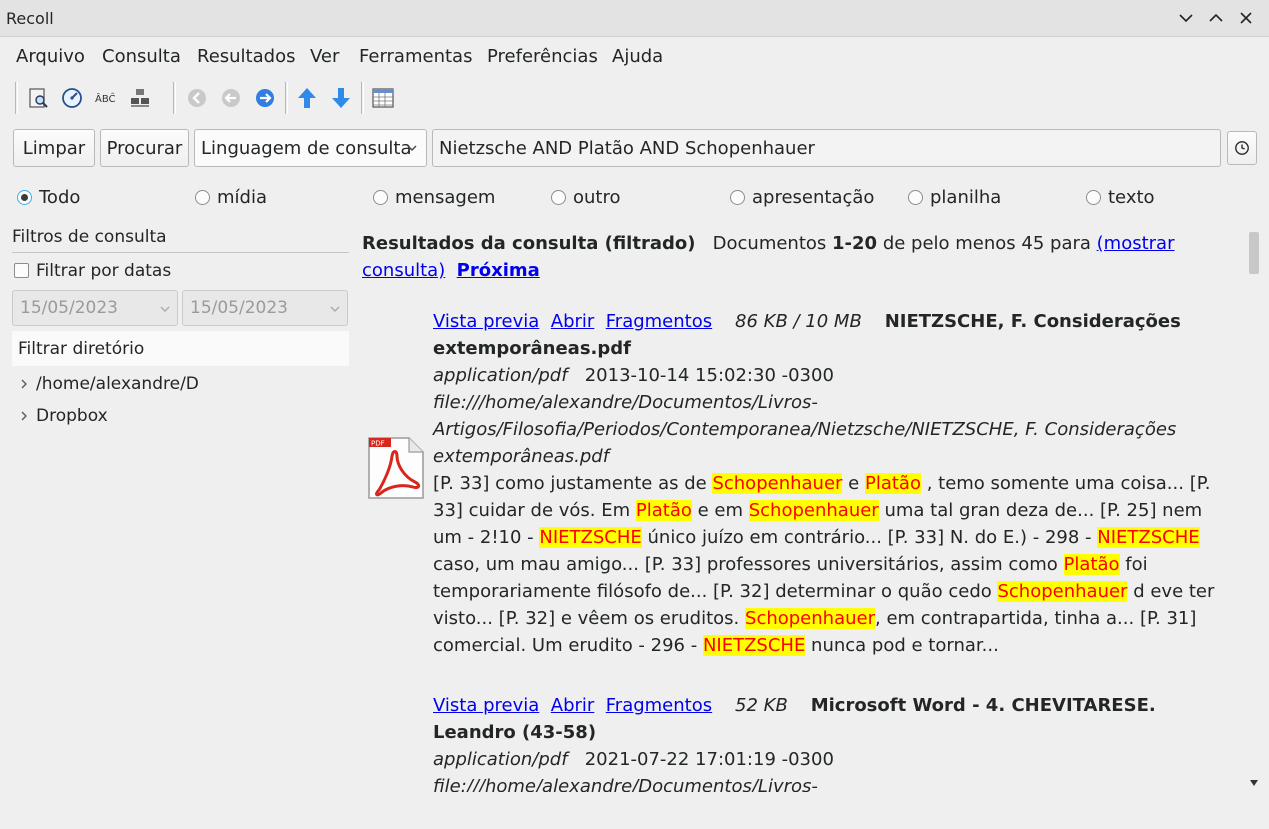  I want to click on sort-descending-button, so click(341, 98).